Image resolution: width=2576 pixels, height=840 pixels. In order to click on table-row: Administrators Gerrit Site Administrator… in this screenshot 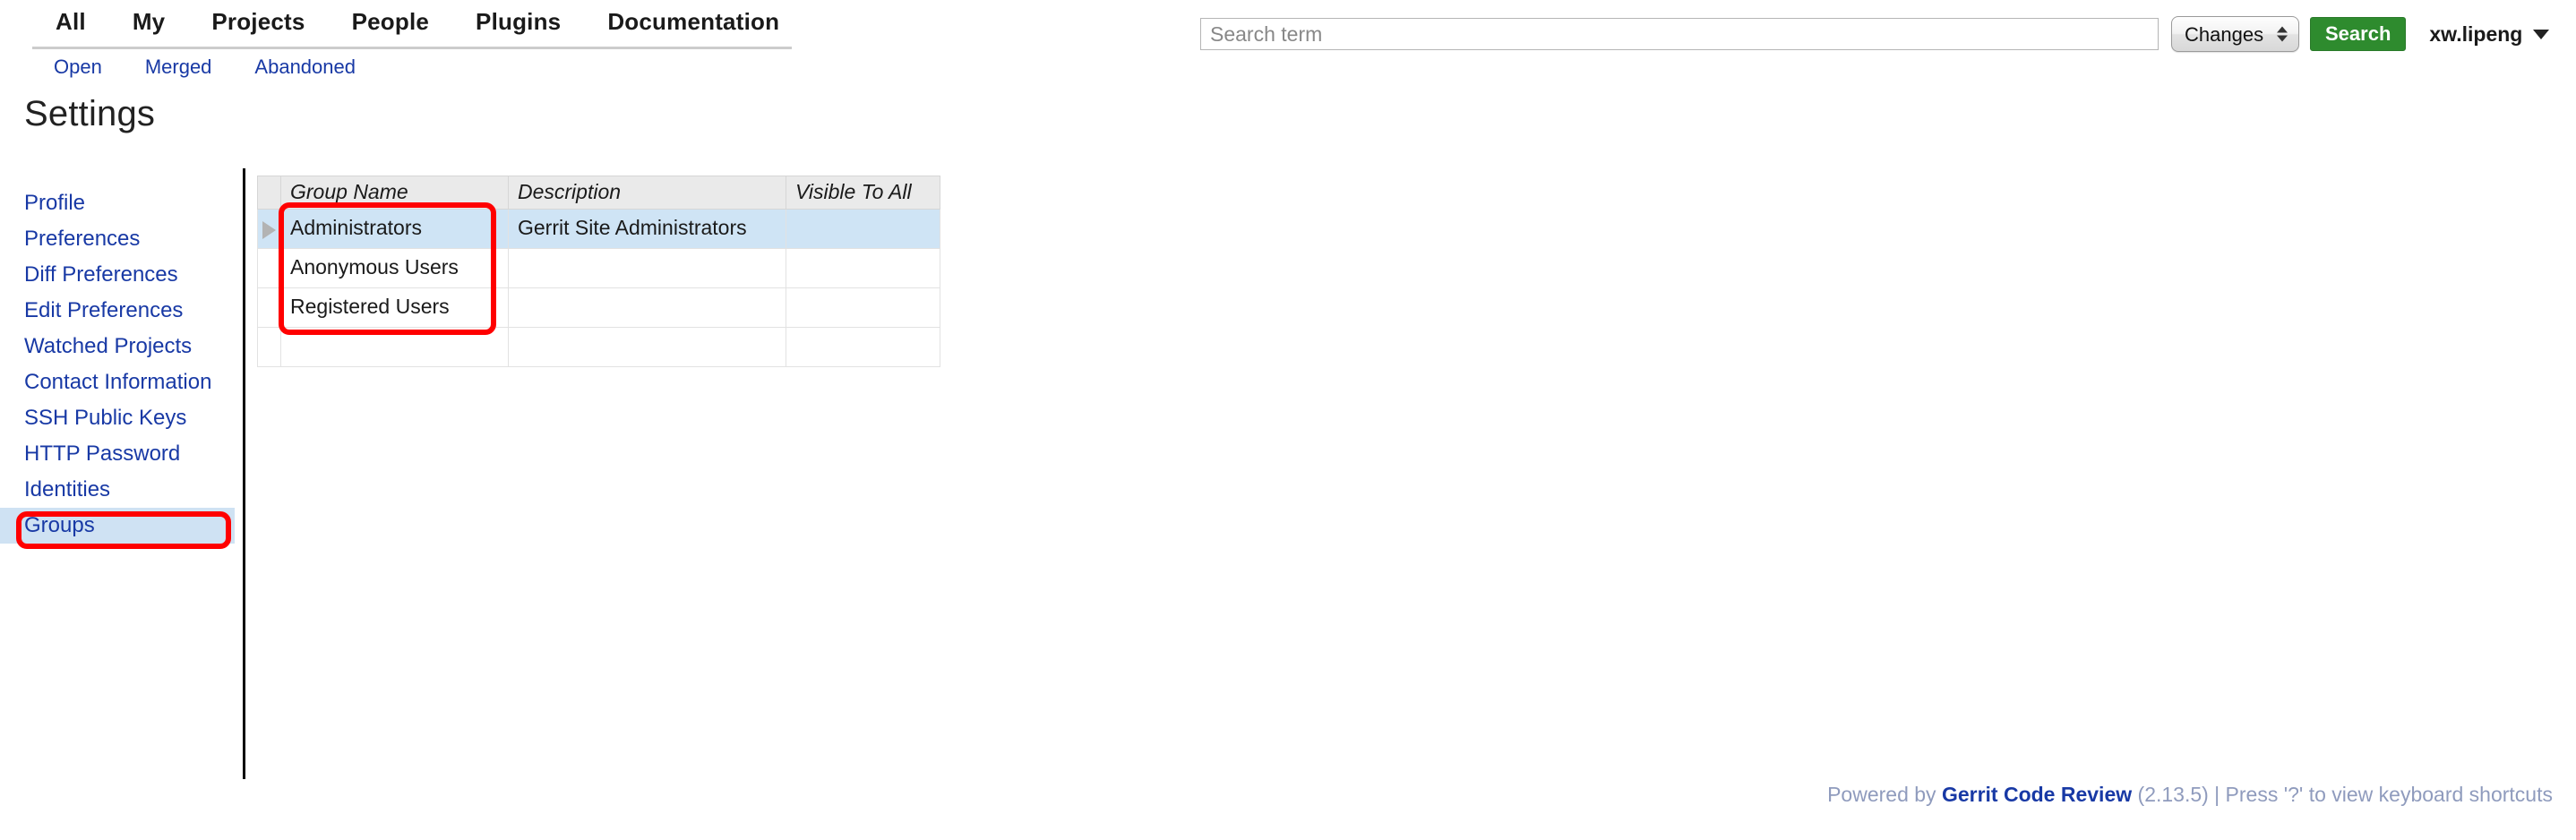, I will do `click(598, 229)`.